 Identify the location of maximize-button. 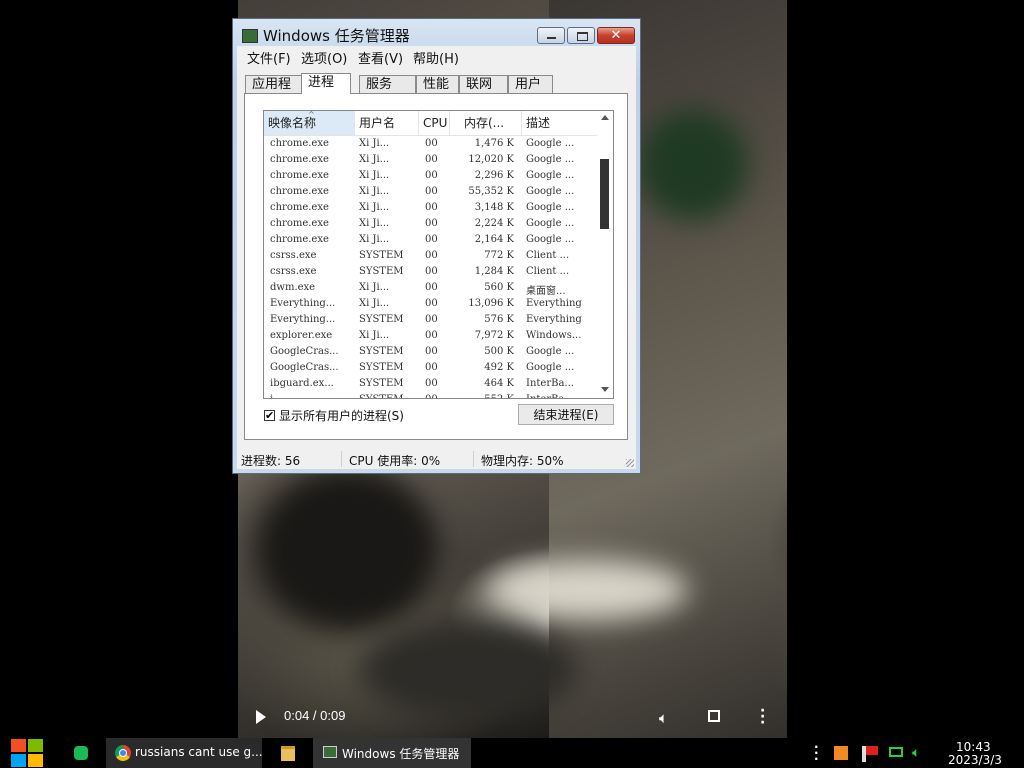
(581, 35).